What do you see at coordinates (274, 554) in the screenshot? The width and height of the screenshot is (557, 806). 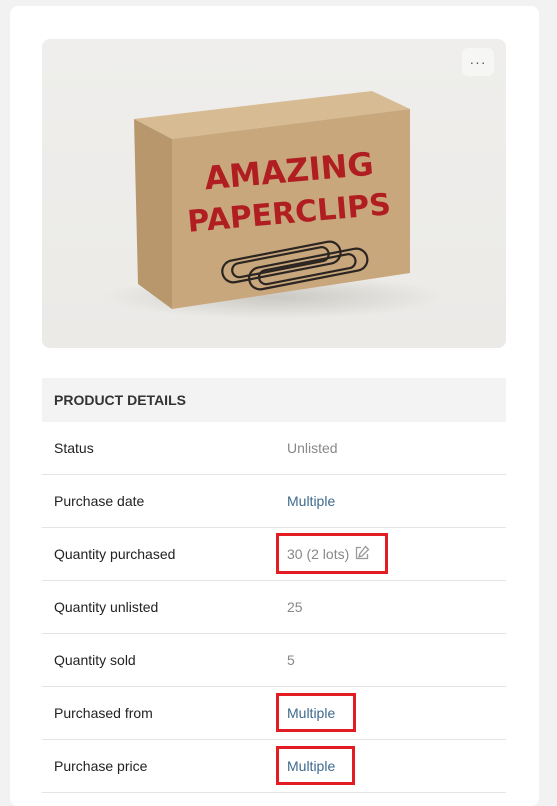 I see `detail-row-quantity-purchased: Quantity purchased 30 (2 lots)` at bounding box center [274, 554].